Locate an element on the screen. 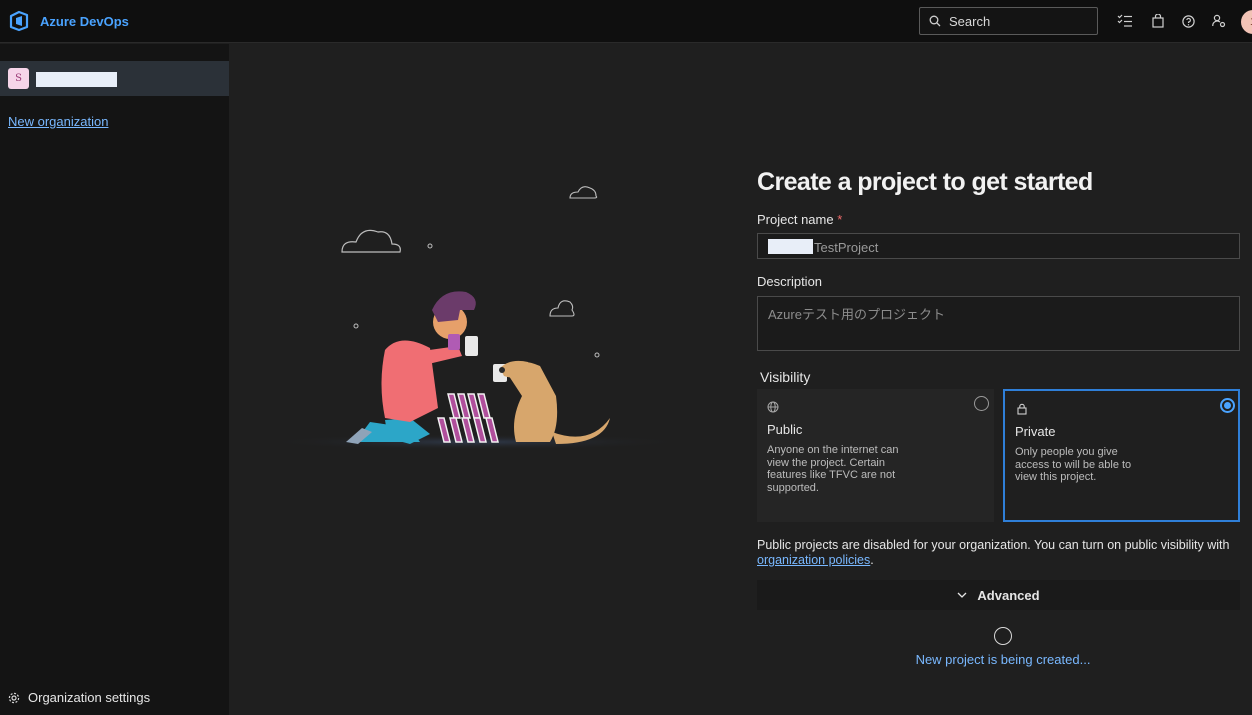 The width and height of the screenshot is (1252, 715). organization-policies-link: organization policies is located at coordinates (813, 560).